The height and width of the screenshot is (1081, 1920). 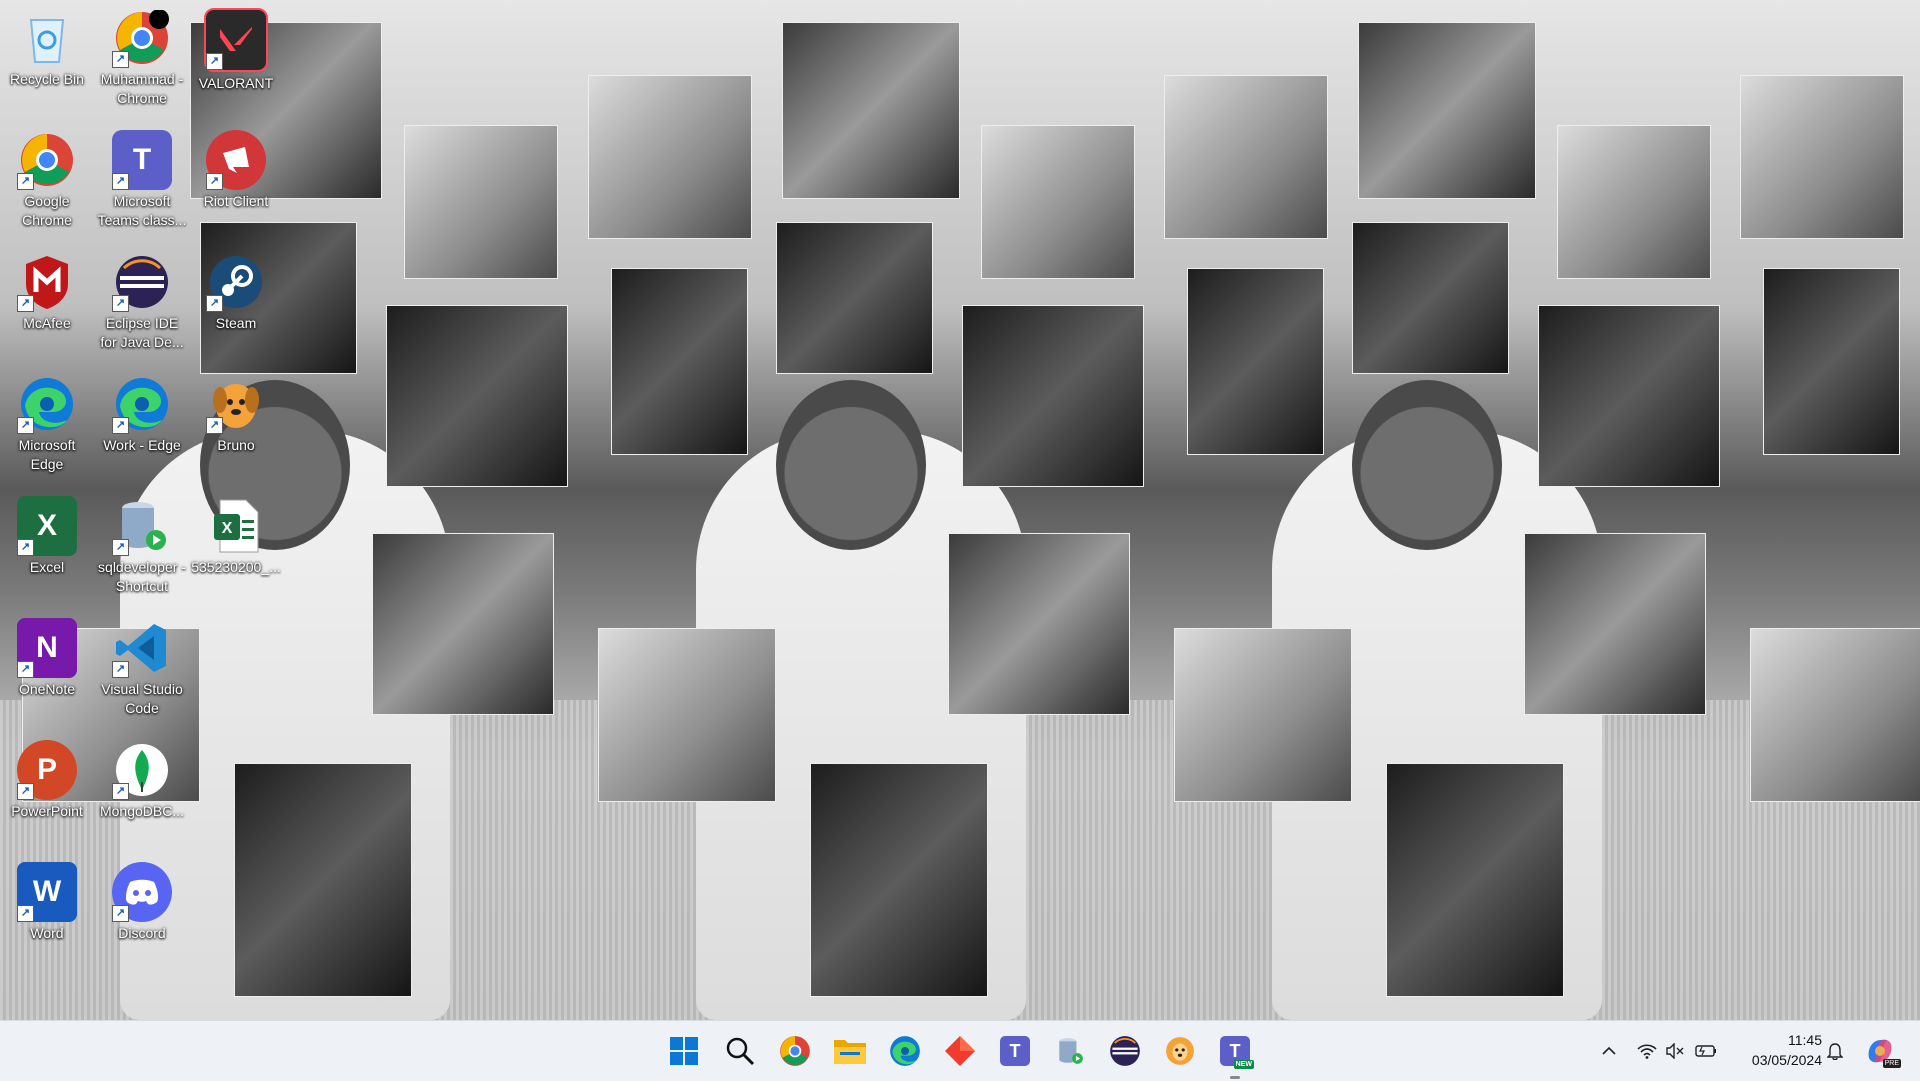 I want to click on clock-time: 11:45, so click(x=1805, y=1040).